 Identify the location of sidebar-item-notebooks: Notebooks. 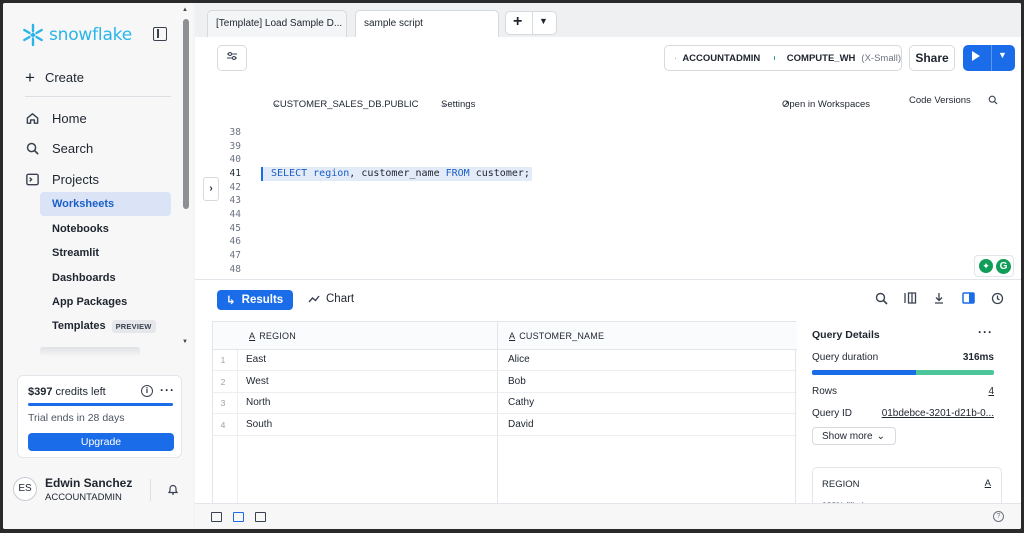
(105, 229).